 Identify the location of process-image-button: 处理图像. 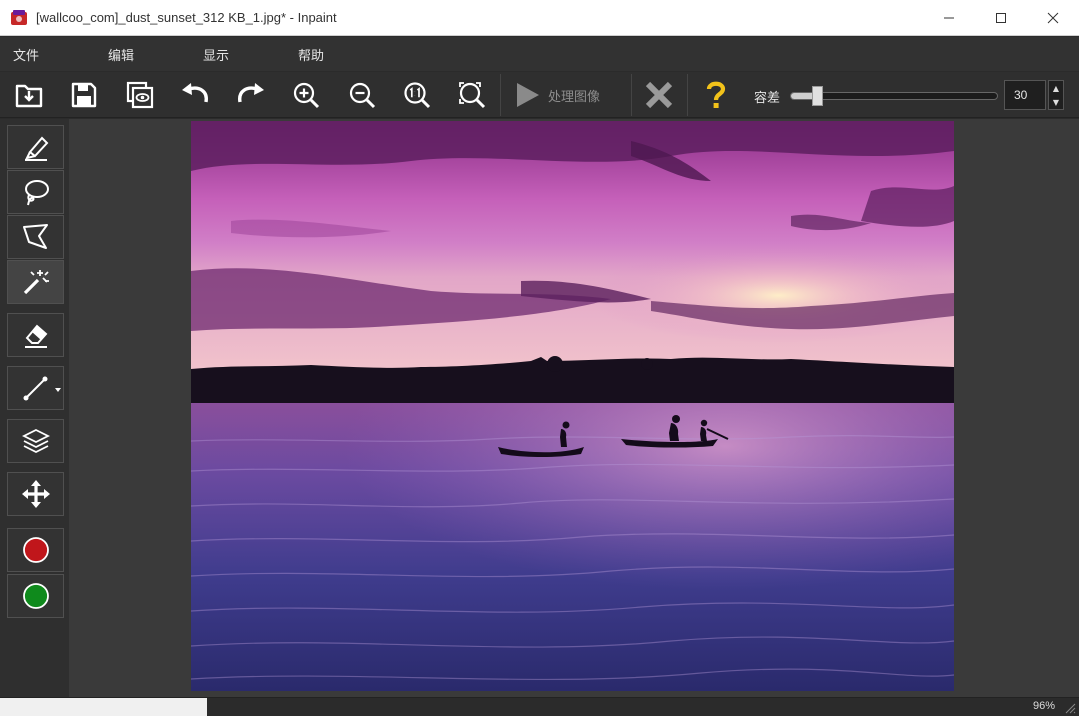
(556, 95).